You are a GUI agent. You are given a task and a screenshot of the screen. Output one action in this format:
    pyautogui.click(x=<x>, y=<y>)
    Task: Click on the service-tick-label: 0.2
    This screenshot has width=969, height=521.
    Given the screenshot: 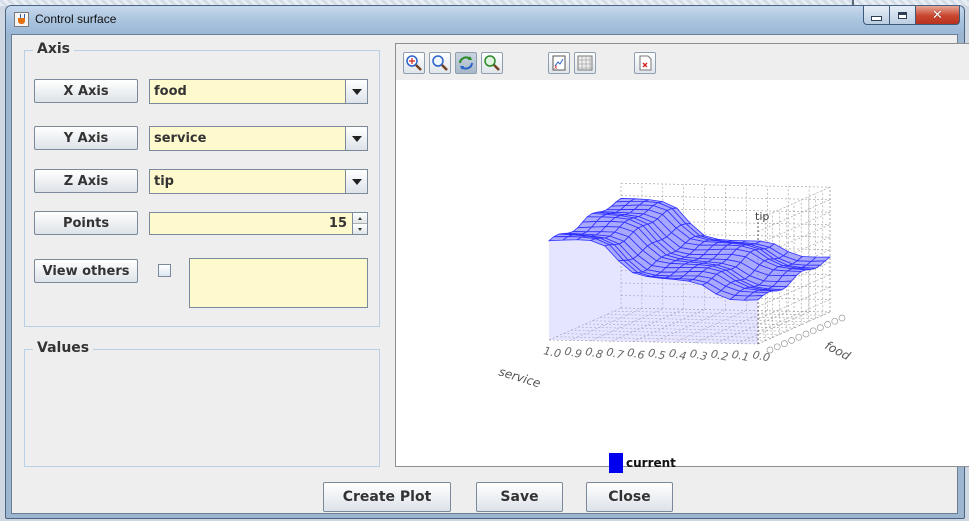 What is the action you would take?
    pyautogui.click(x=720, y=355)
    